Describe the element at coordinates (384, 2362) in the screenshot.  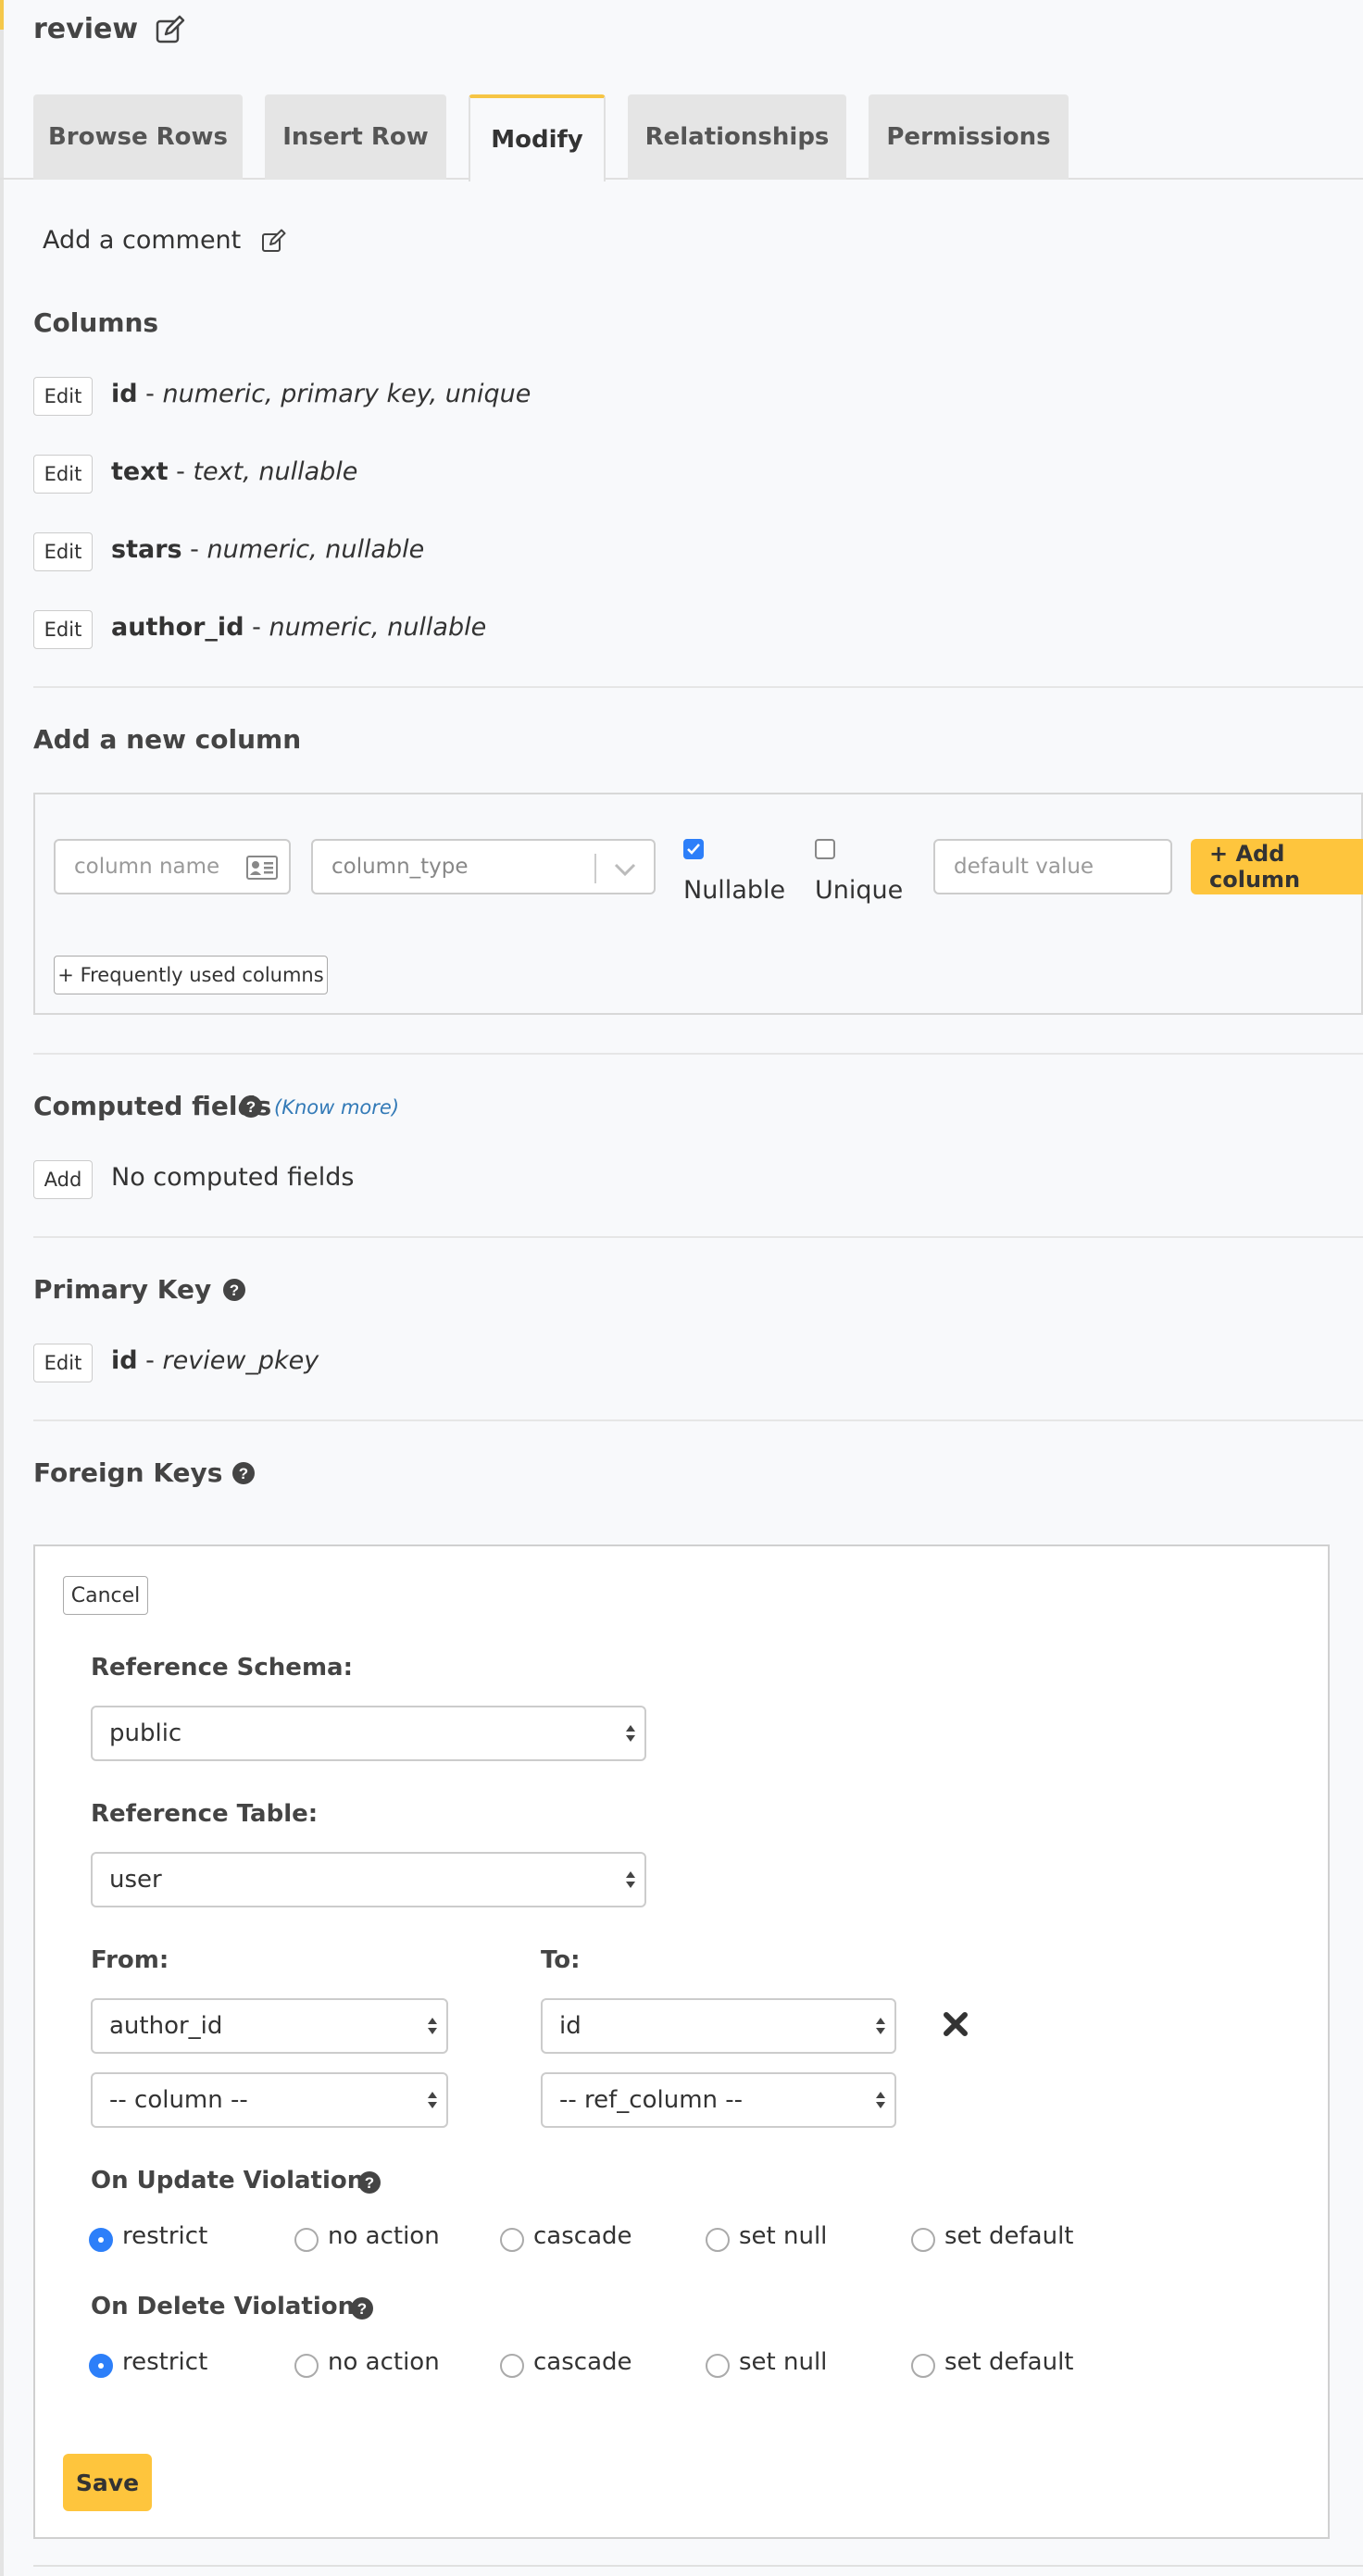
I see `on-delete-no-action-label: no action` at that location.